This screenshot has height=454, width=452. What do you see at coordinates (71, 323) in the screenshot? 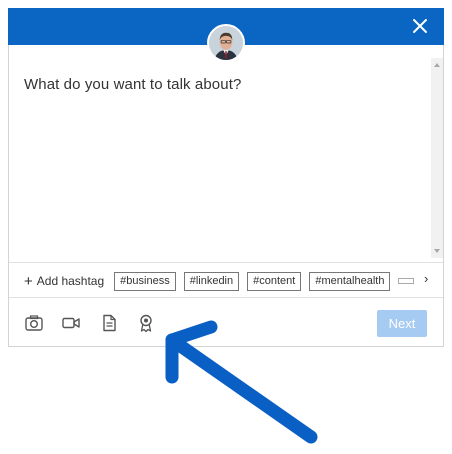
I see `video-camera-icon` at bounding box center [71, 323].